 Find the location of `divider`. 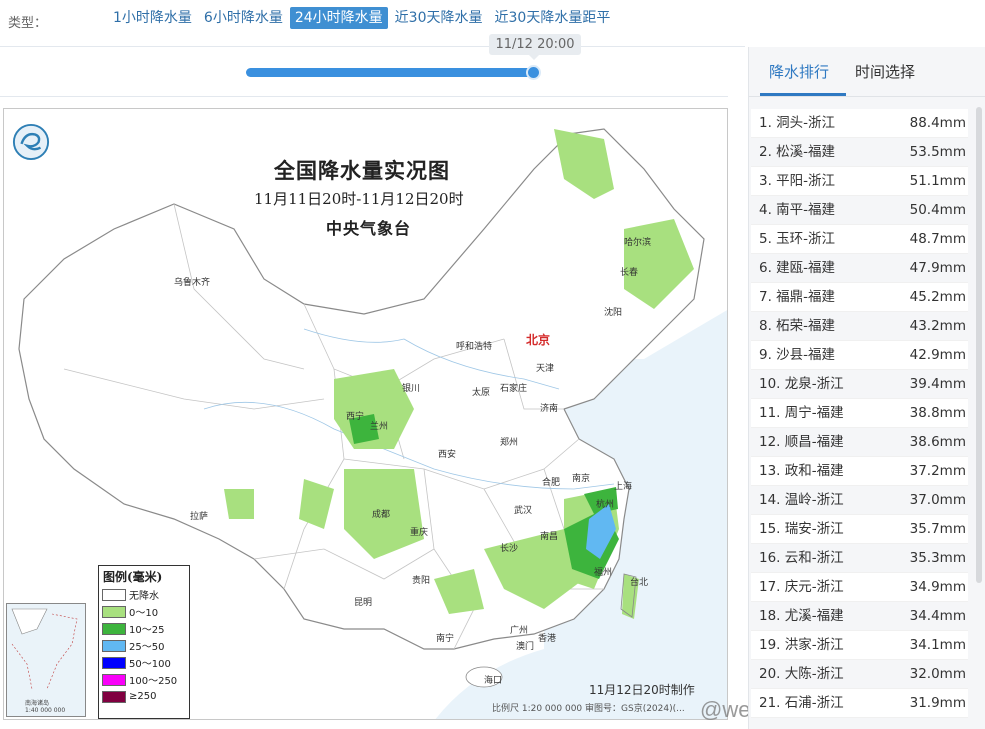

divider is located at coordinates (364, 96).